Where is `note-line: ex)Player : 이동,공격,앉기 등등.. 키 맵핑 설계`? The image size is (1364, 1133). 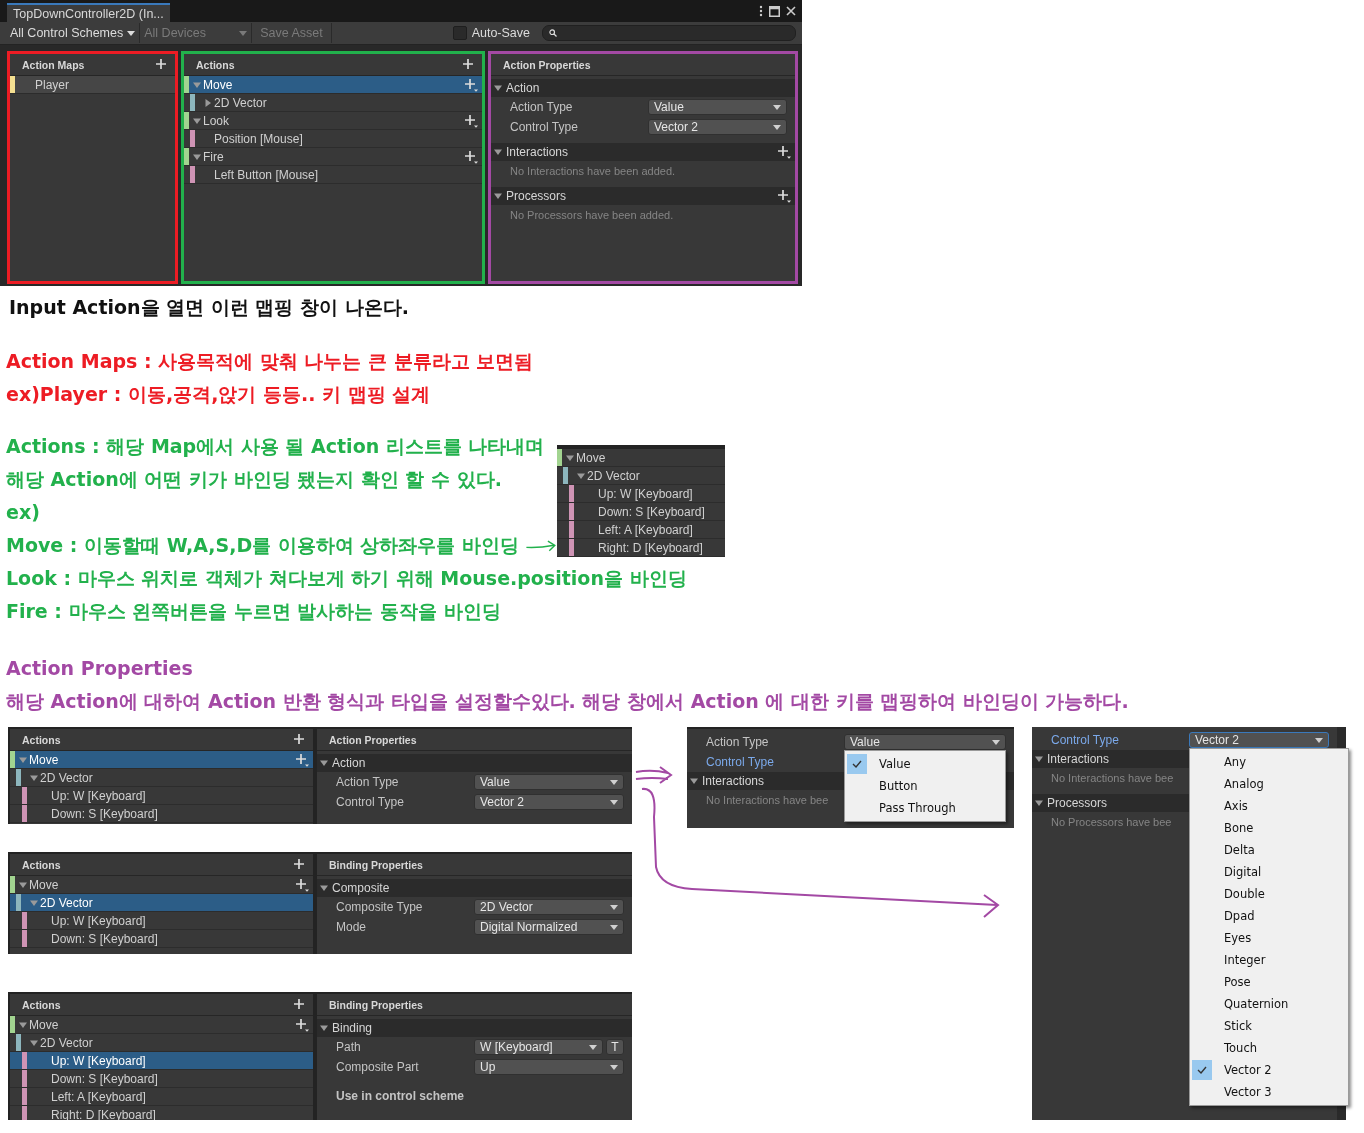 note-line: ex)Player : 이동,공격,앉기 등등.. 키 맵핑 설계 is located at coordinates (219, 394).